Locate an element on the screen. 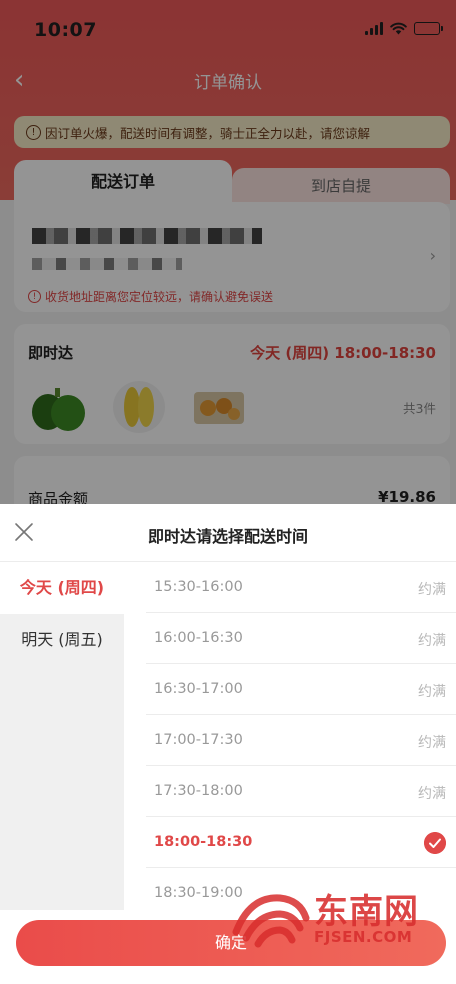  check-icon is located at coordinates (435, 843).